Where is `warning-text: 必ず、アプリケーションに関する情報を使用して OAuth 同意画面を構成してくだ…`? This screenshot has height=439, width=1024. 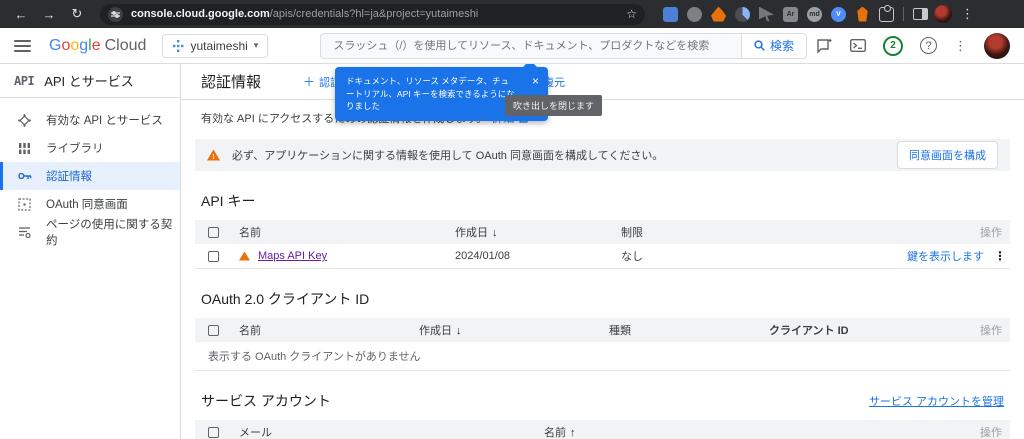
warning-text: 必ず、アプリケーションに関する情報を使用して OAuth 同意画面を構成してくだ… is located at coordinates (448, 156).